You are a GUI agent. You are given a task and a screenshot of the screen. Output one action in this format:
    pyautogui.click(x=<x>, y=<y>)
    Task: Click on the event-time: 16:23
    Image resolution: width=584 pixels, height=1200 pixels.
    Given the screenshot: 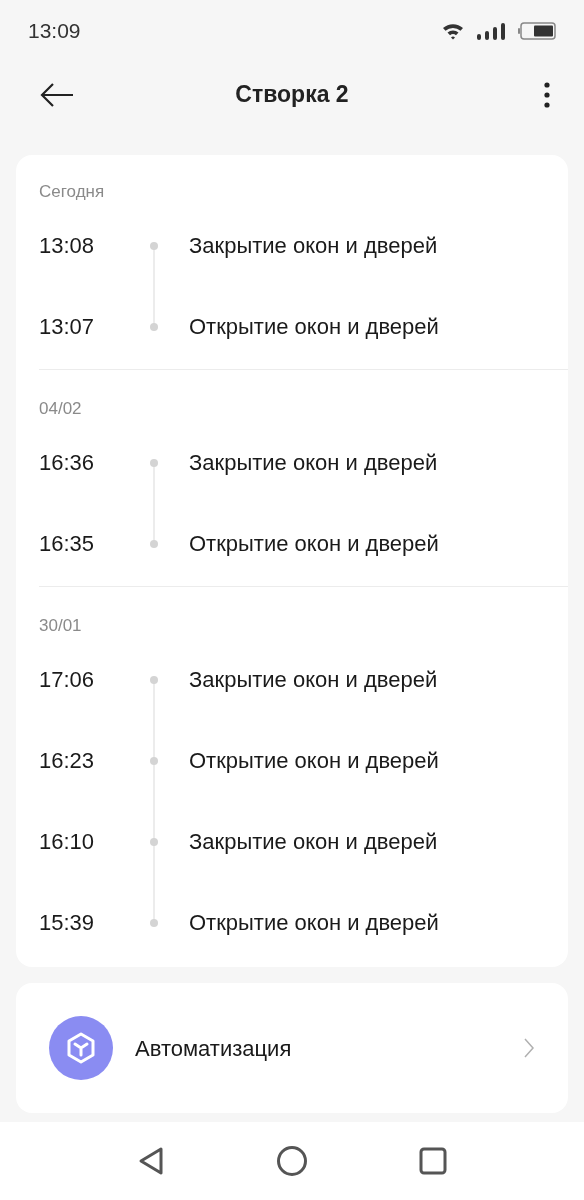 What is the action you would take?
    pyautogui.click(x=67, y=761)
    